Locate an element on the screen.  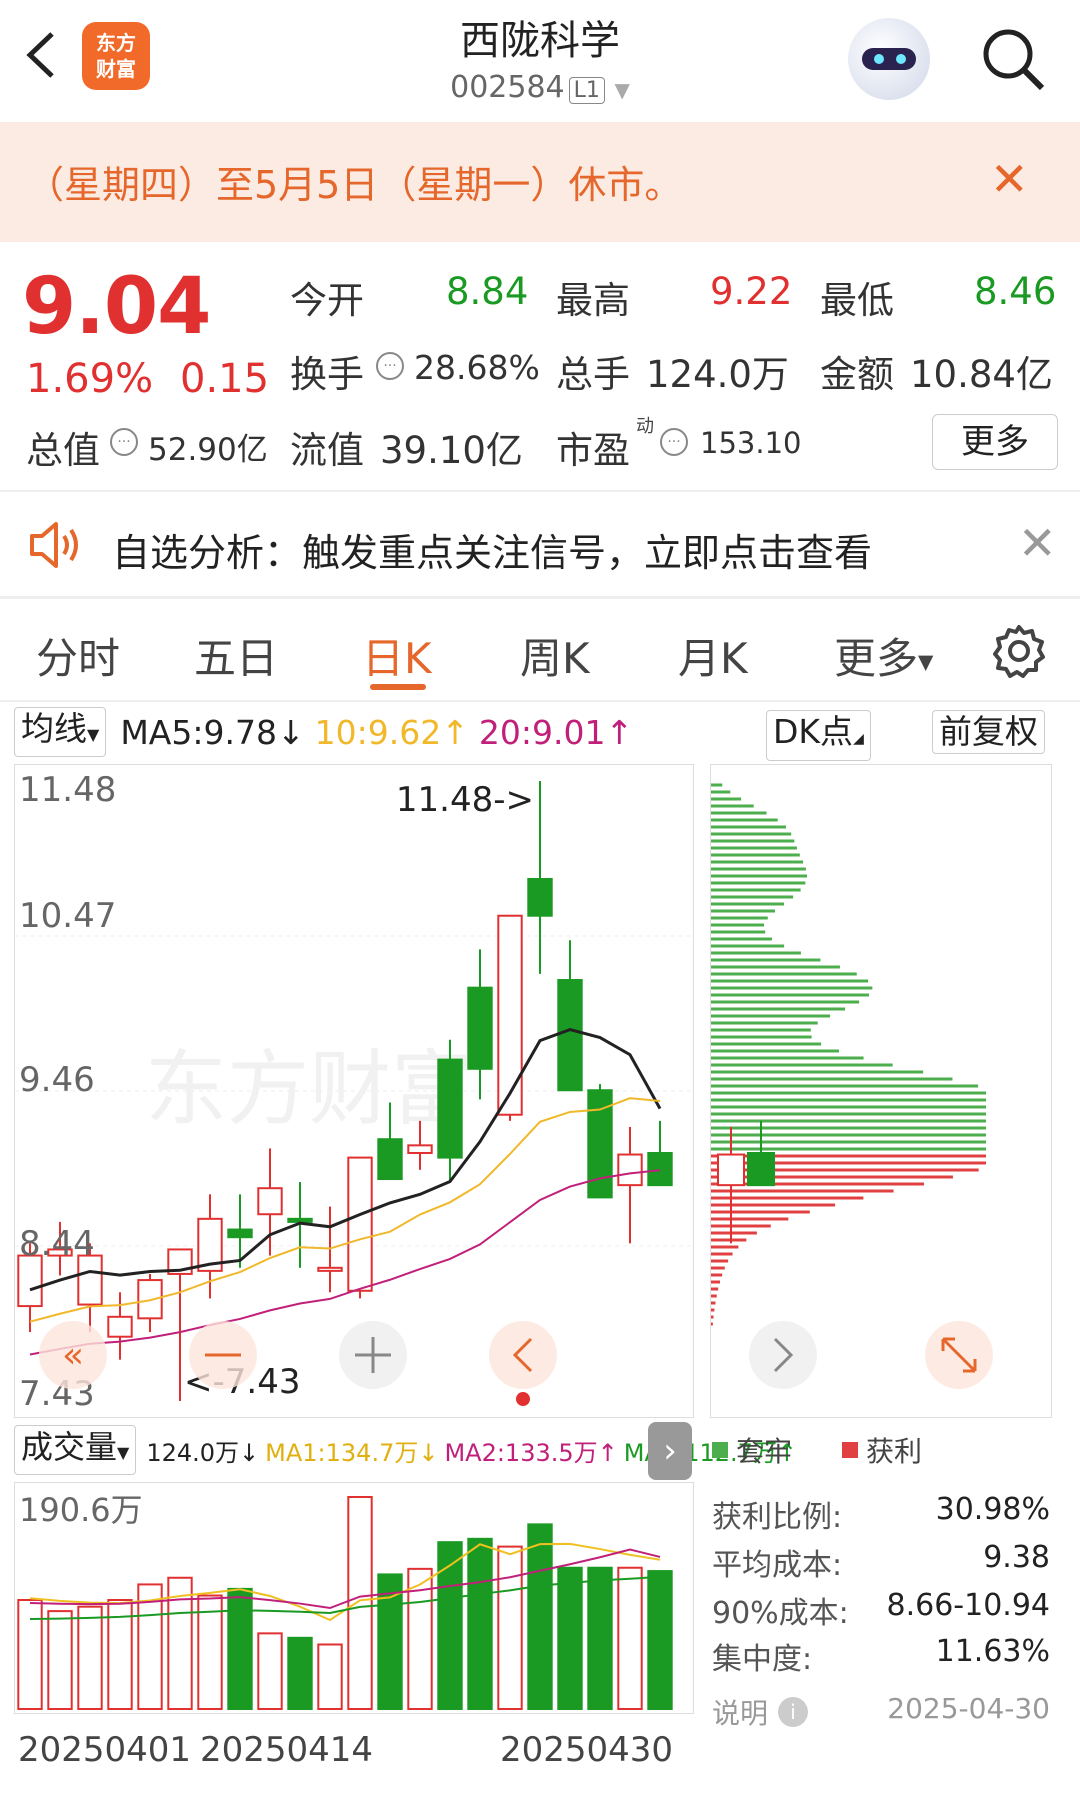
volume-current: 124.0万↓ is located at coordinates (203, 1452).